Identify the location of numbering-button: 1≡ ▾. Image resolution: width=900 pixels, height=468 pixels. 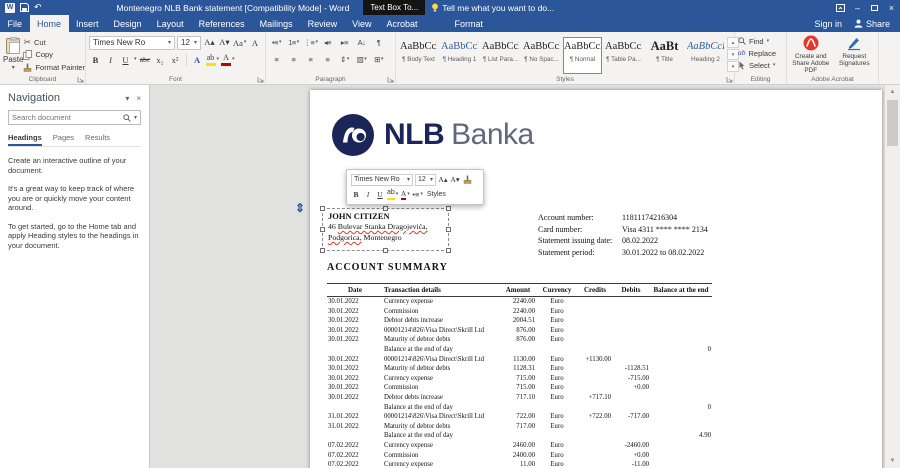
(293, 43).